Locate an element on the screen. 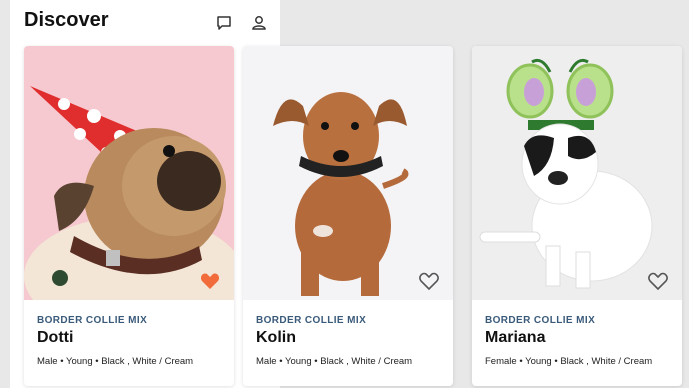 The image size is (689, 388). header: Discover is located at coordinates (145, 22).